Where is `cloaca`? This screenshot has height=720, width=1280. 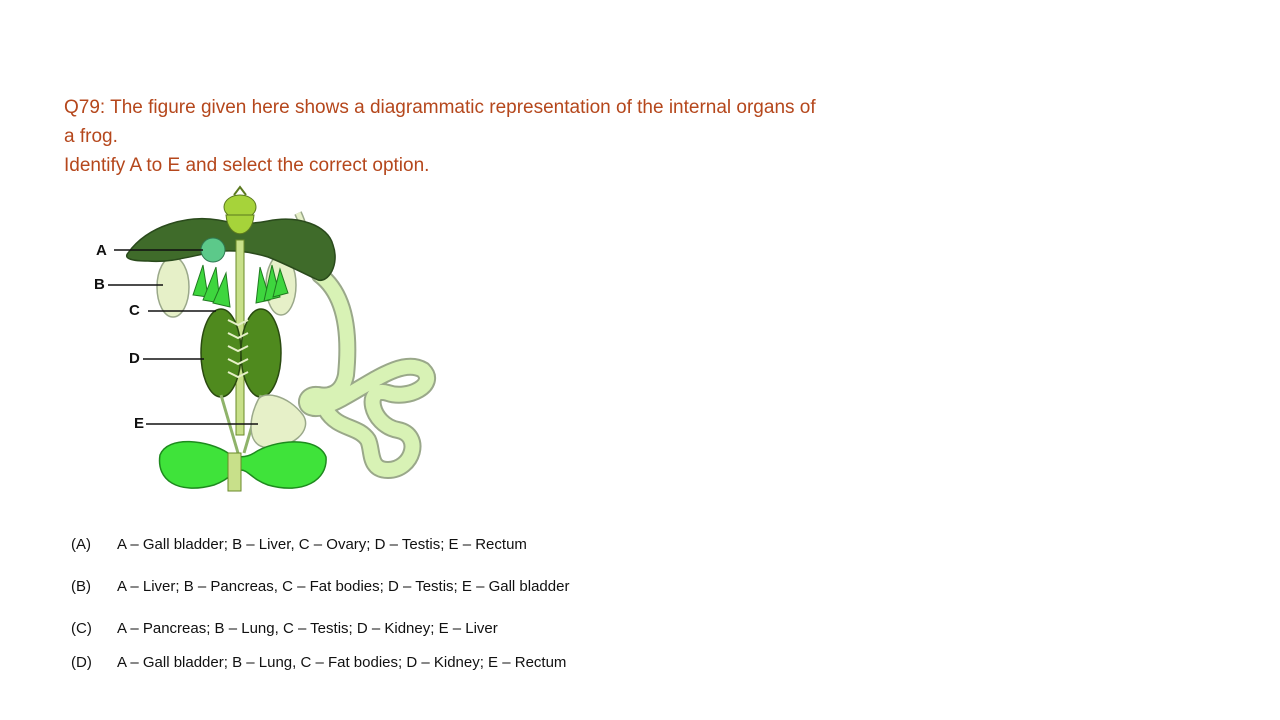
cloaca is located at coordinates (234, 472).